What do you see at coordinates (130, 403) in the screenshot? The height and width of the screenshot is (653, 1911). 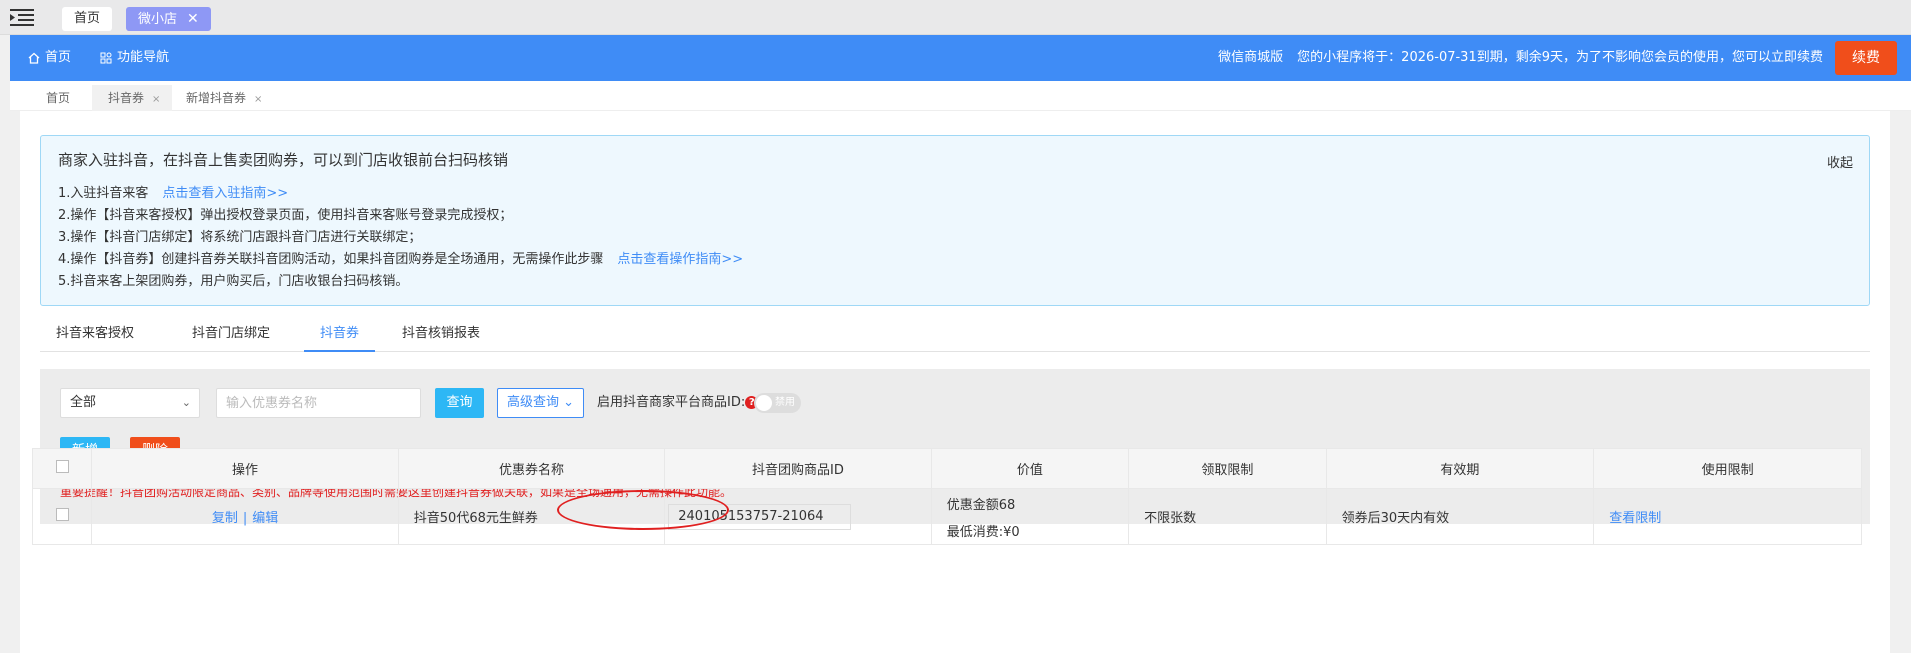 I see `category-select: 全部 ⌄` at bounding box center [130, 403].